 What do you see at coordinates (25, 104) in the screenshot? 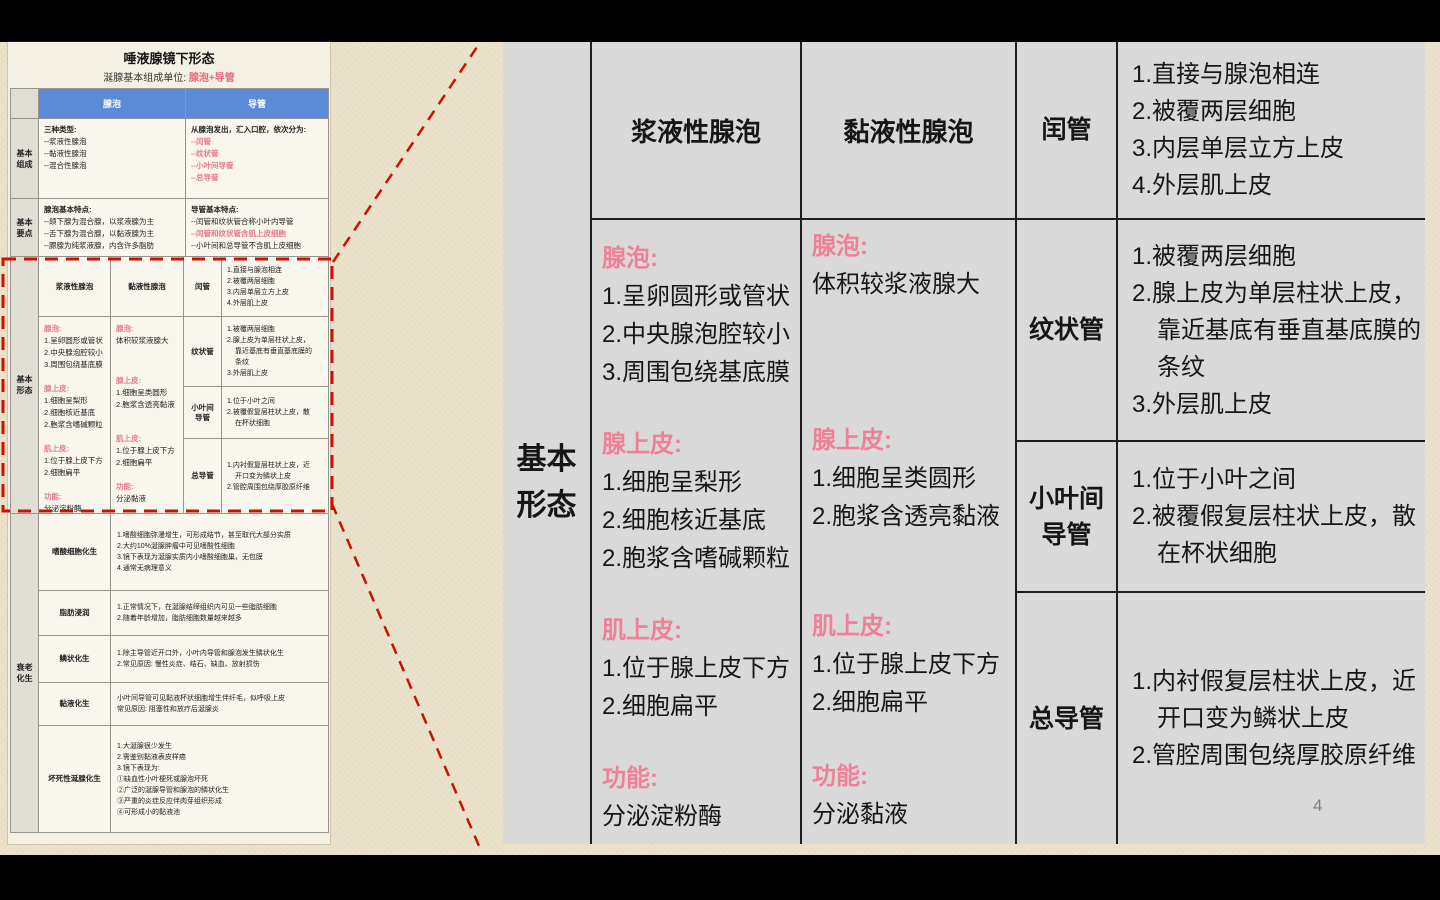
I see `corner-cell` at bounding box center [25, 104].